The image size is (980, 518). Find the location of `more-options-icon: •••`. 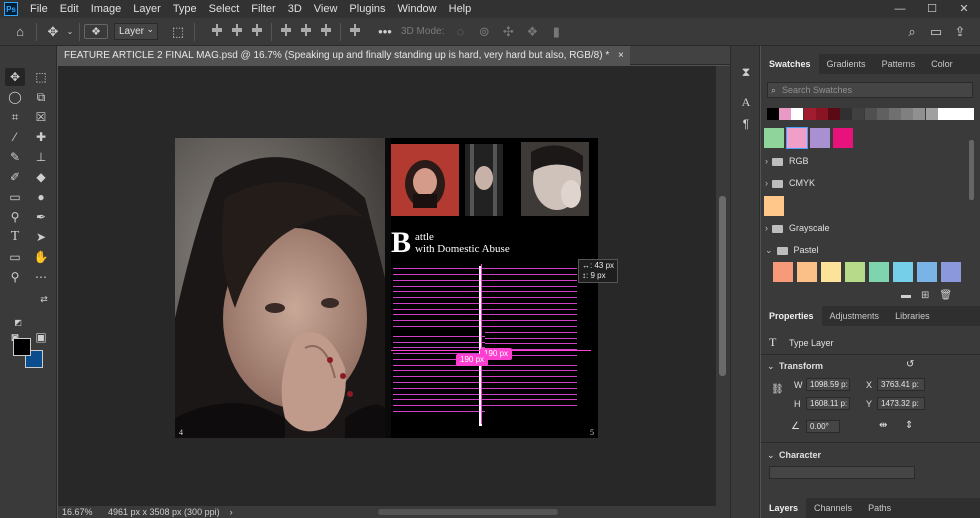

more-options-icon: ••• is located at coordinates (385, 31).